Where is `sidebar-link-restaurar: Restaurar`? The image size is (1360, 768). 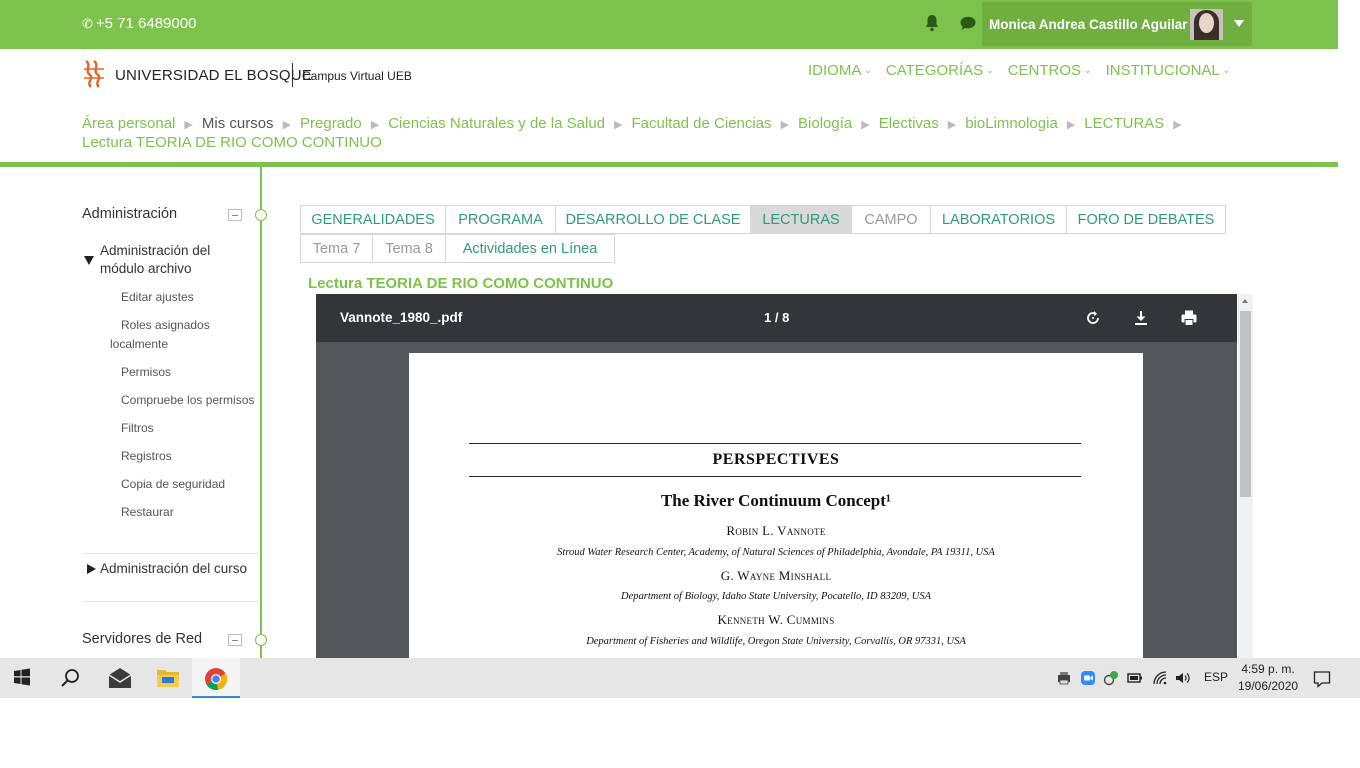 sidebar-link-restaurar: Restaurar is located at coordinates (147, 512).